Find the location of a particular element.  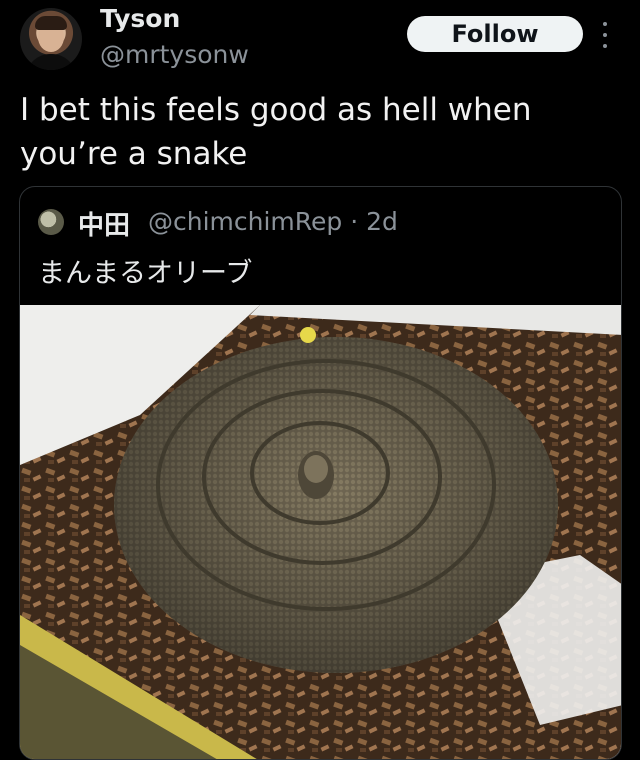

follow-button: Follow is located at coordinates (495, 34).